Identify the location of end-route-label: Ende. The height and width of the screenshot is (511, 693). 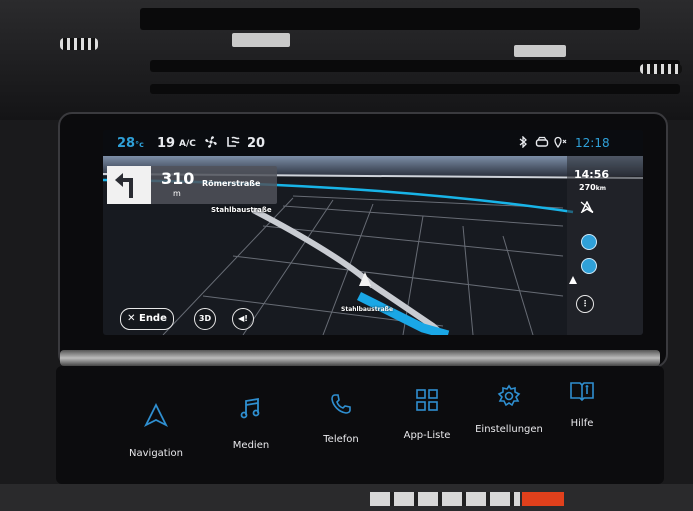
(152, 318).